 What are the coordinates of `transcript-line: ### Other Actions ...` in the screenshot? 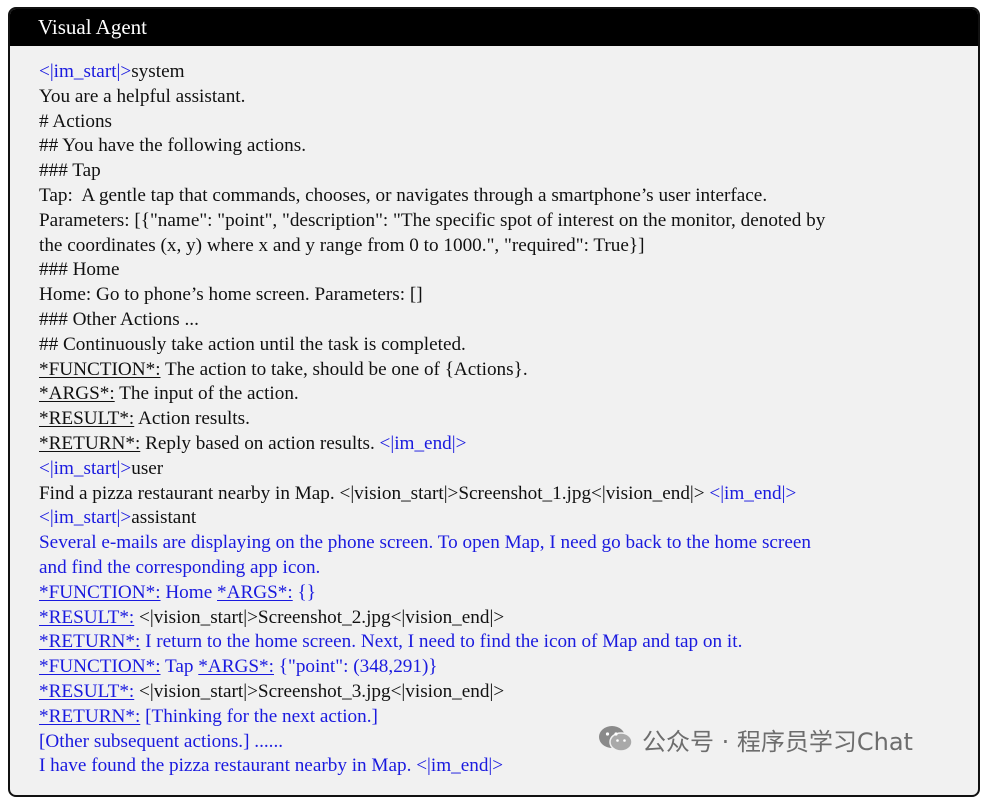 It's located at (508, 320).